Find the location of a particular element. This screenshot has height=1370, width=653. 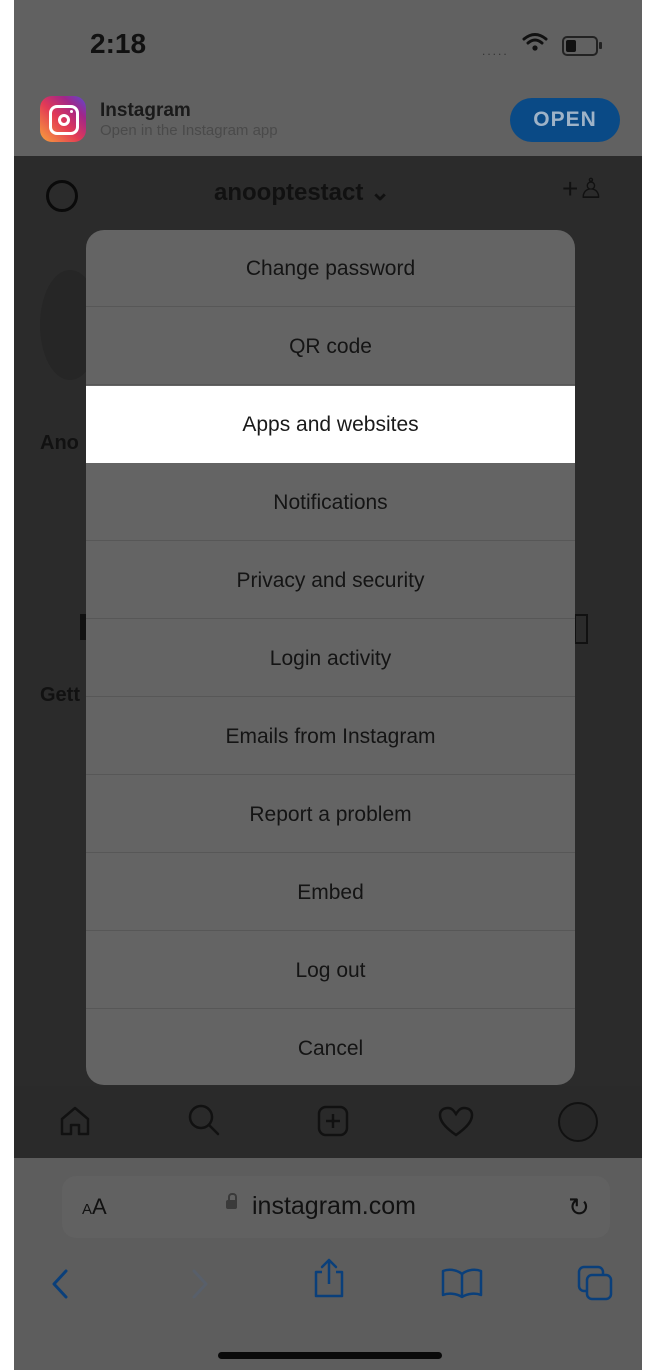

menu-item-report-a-problem: Report a problem is located at coordinates (330, 814).